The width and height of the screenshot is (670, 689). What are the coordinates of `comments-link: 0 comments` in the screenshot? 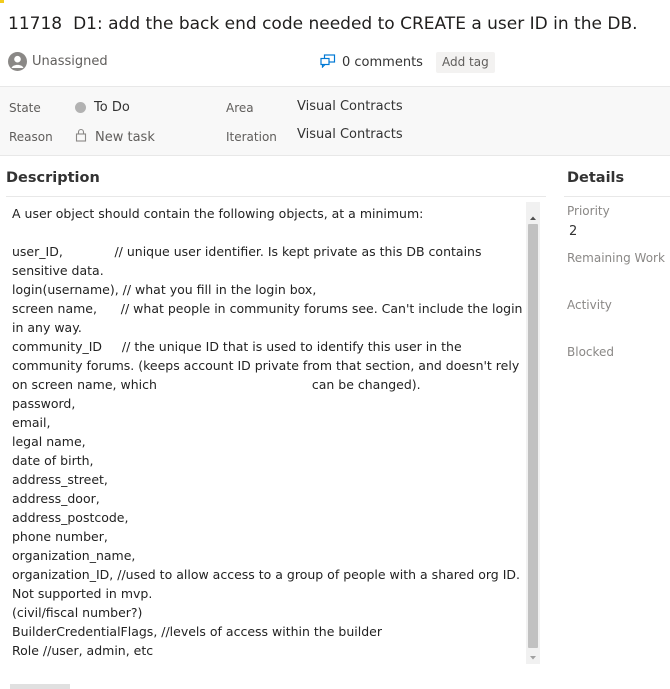 It's located at (371, 62).